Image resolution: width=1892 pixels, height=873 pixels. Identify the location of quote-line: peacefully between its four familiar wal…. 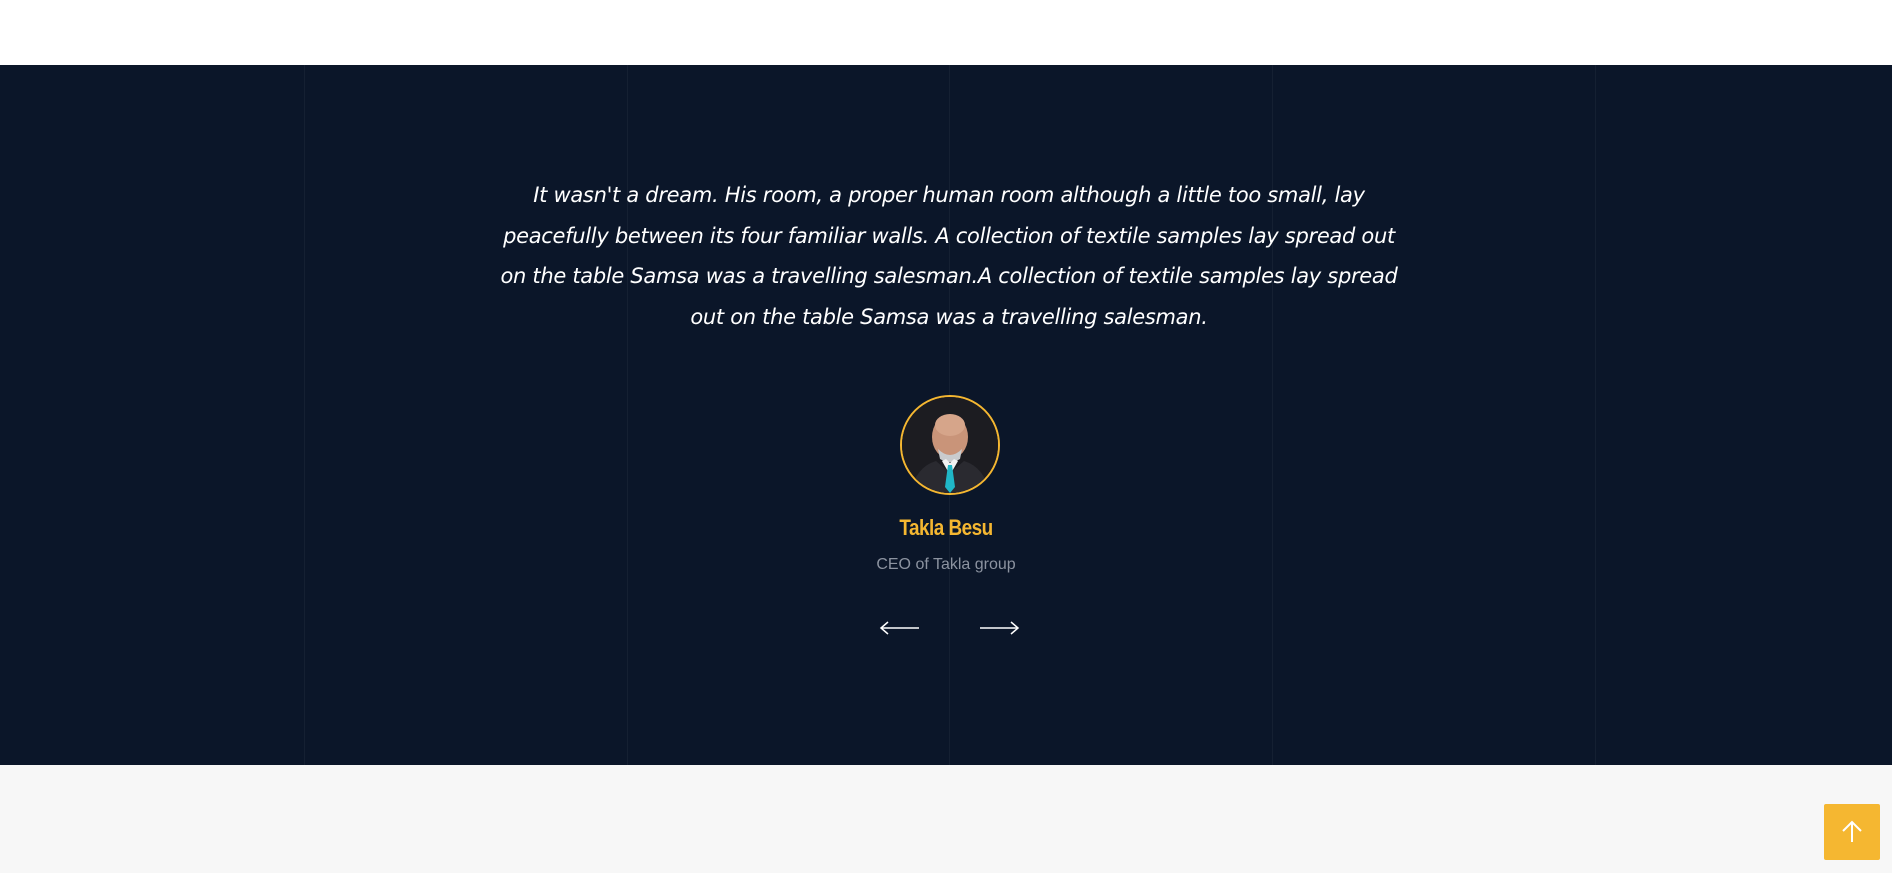
(949, 235).